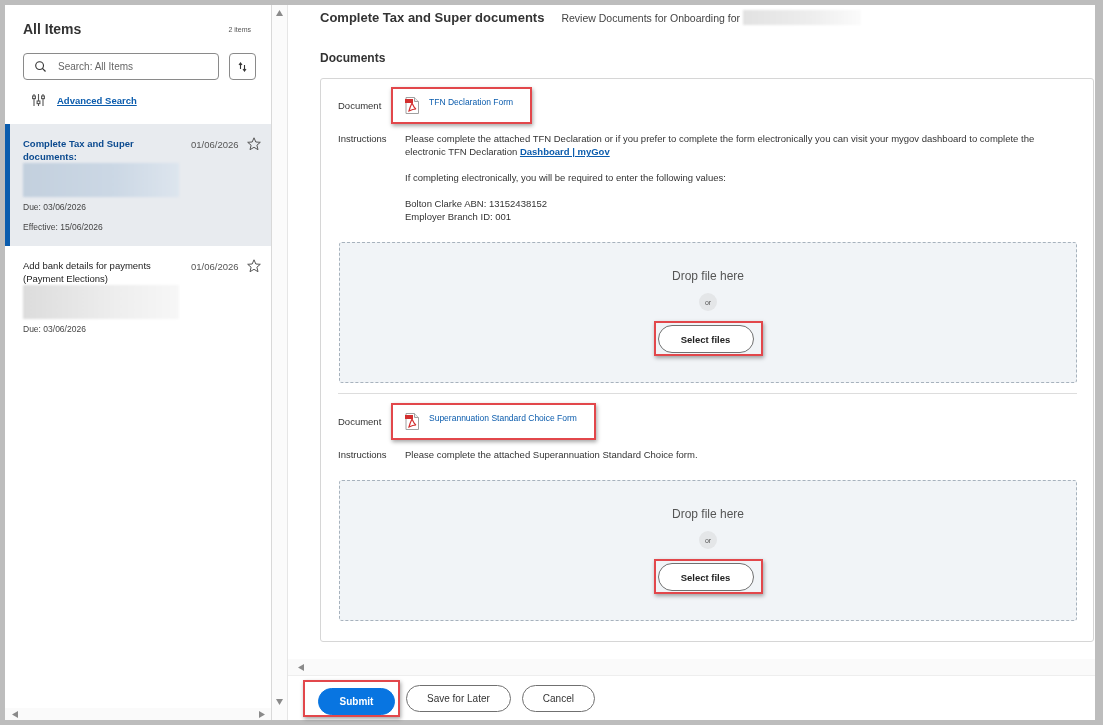  What do you see at coordinates (79, 150) in the screenshot?
I see `task-title: Complete Tax and Super documents:` at bounding box center [79, 150].